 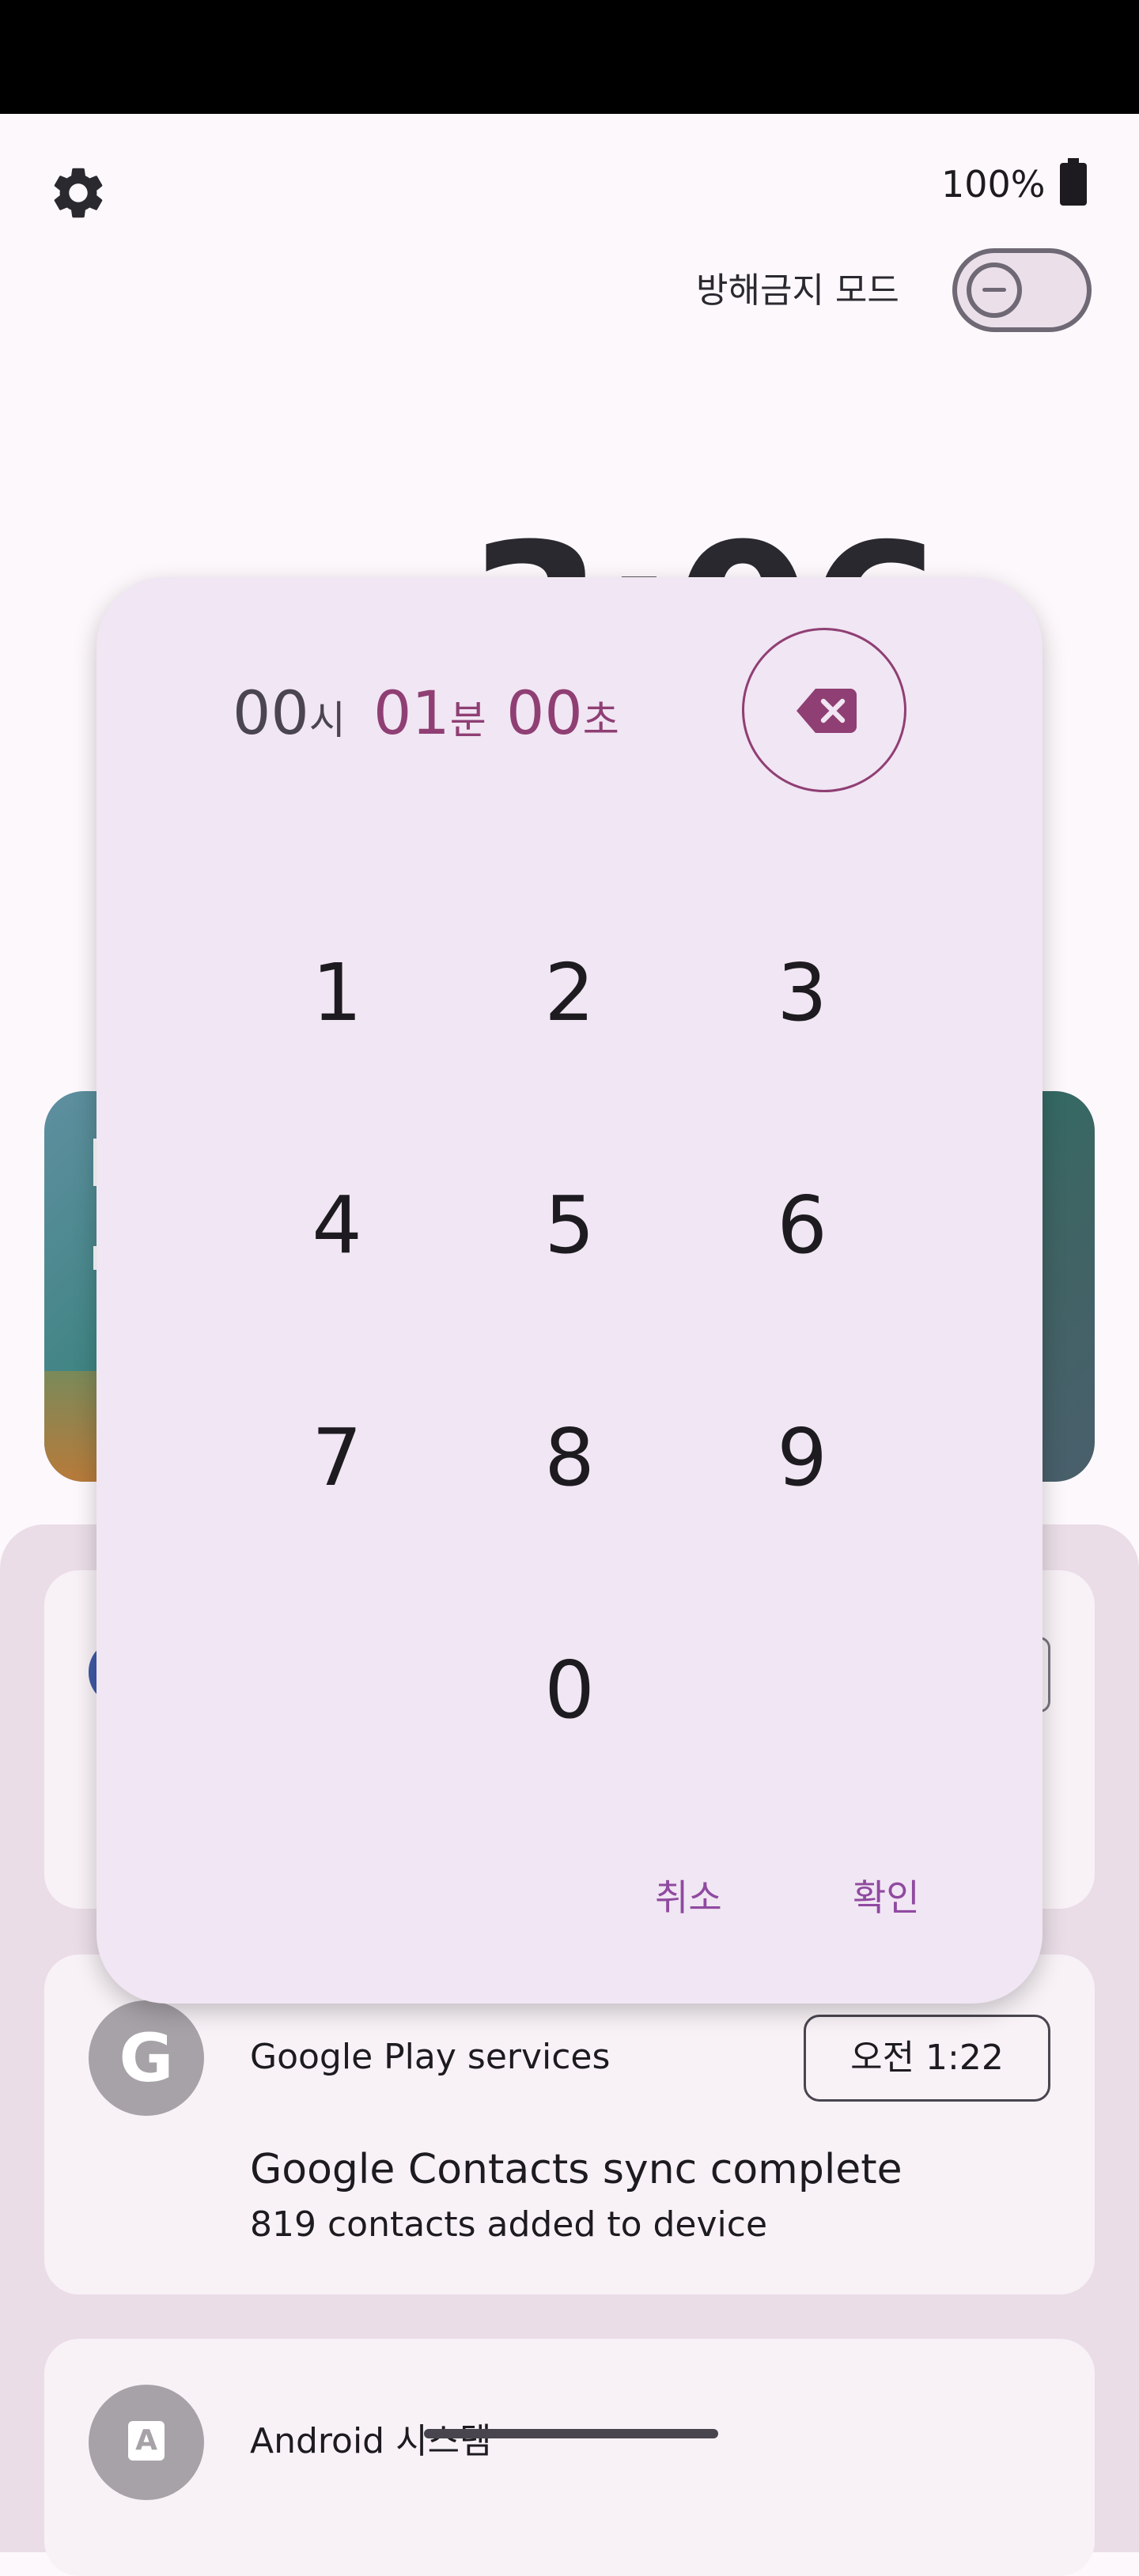 What do you see at coordinates (569, 1690) in the screenshot?
I see `keypad-key-0: 0` at bounding box center [569, 1690].